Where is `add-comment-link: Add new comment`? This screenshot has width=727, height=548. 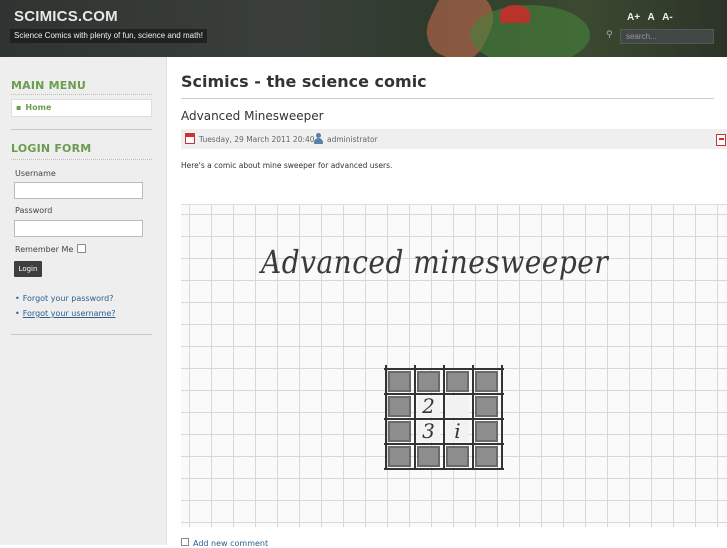 add-comment-link: Add new comment is located at coordinates (224, 543).